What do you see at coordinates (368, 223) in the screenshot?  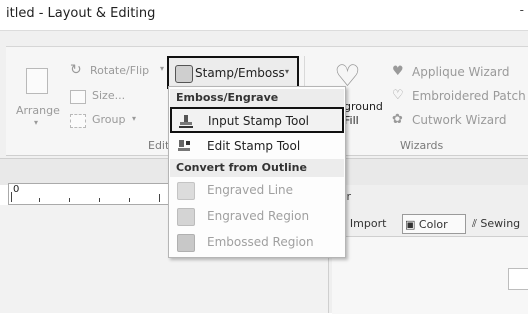 I see `tab-import-label: Import` at bounding box center [368, 223].